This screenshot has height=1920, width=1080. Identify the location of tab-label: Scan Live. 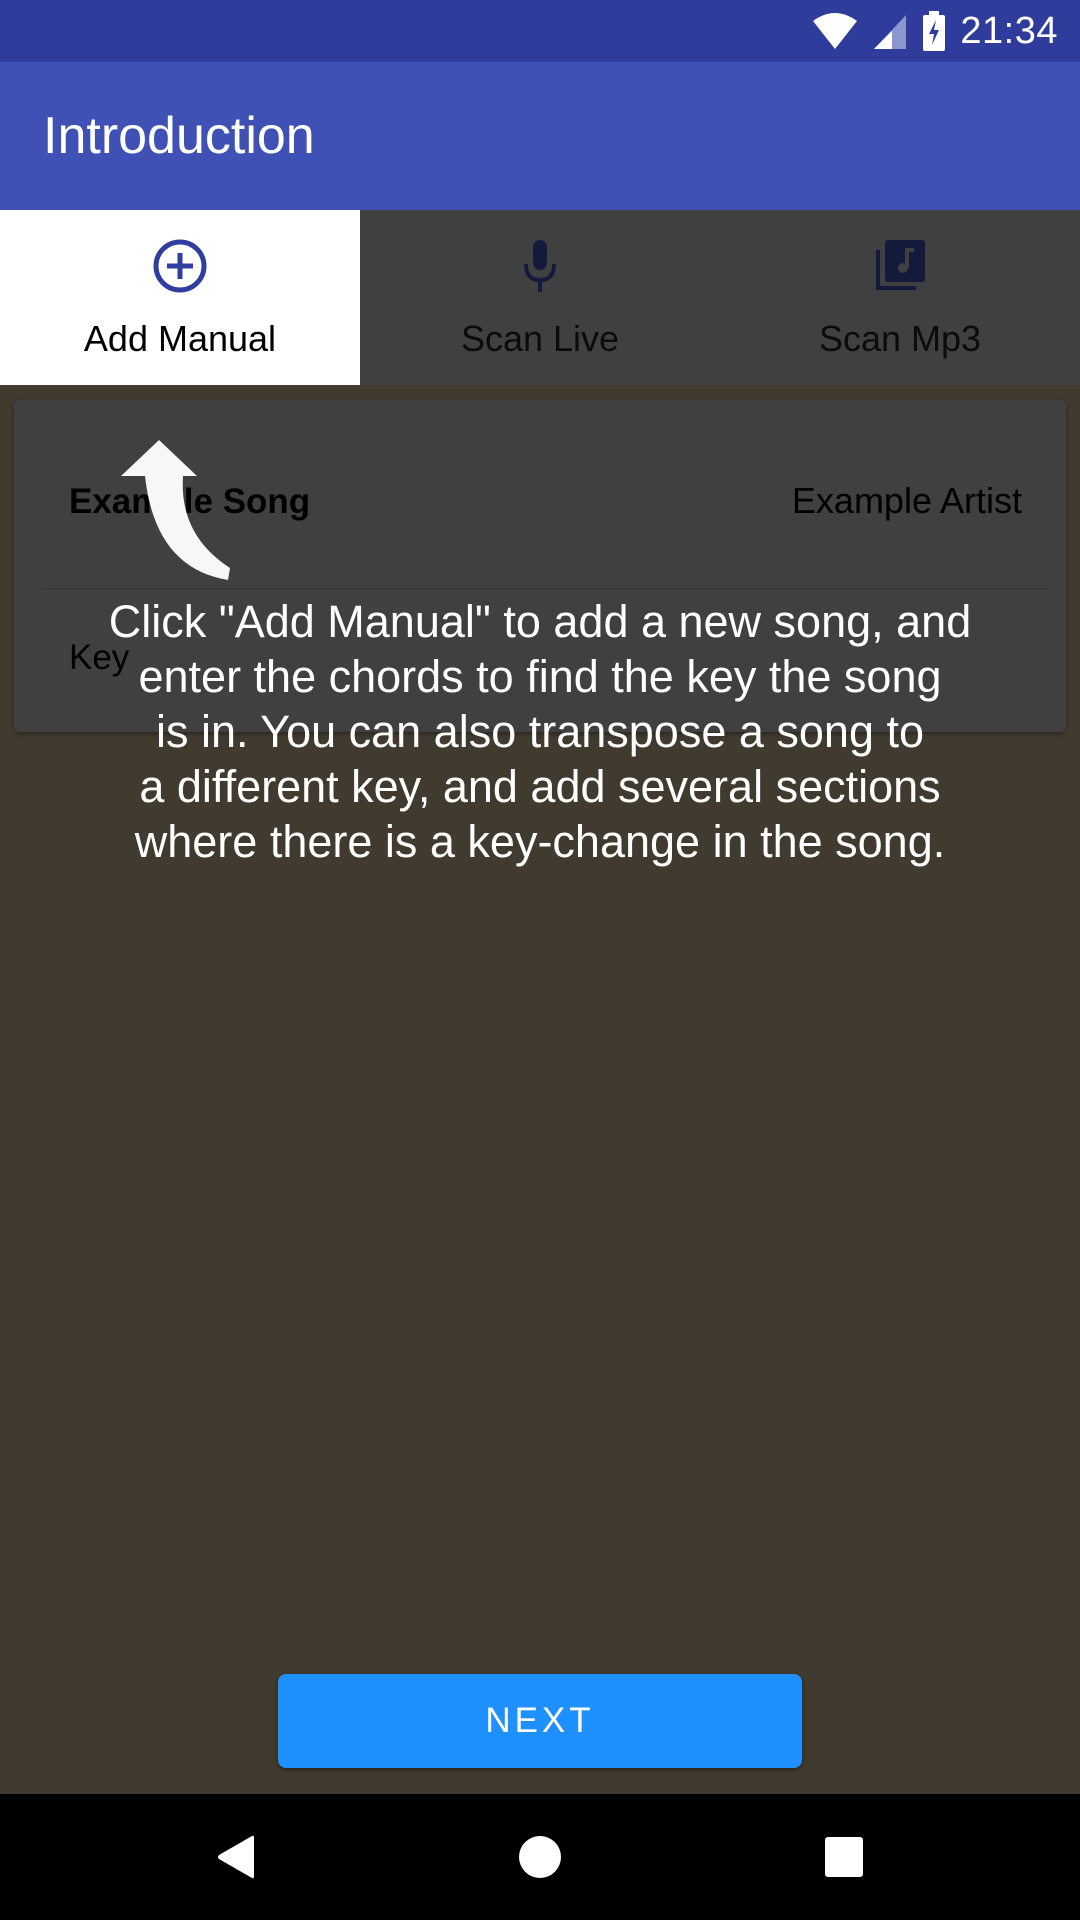
(540, 338).